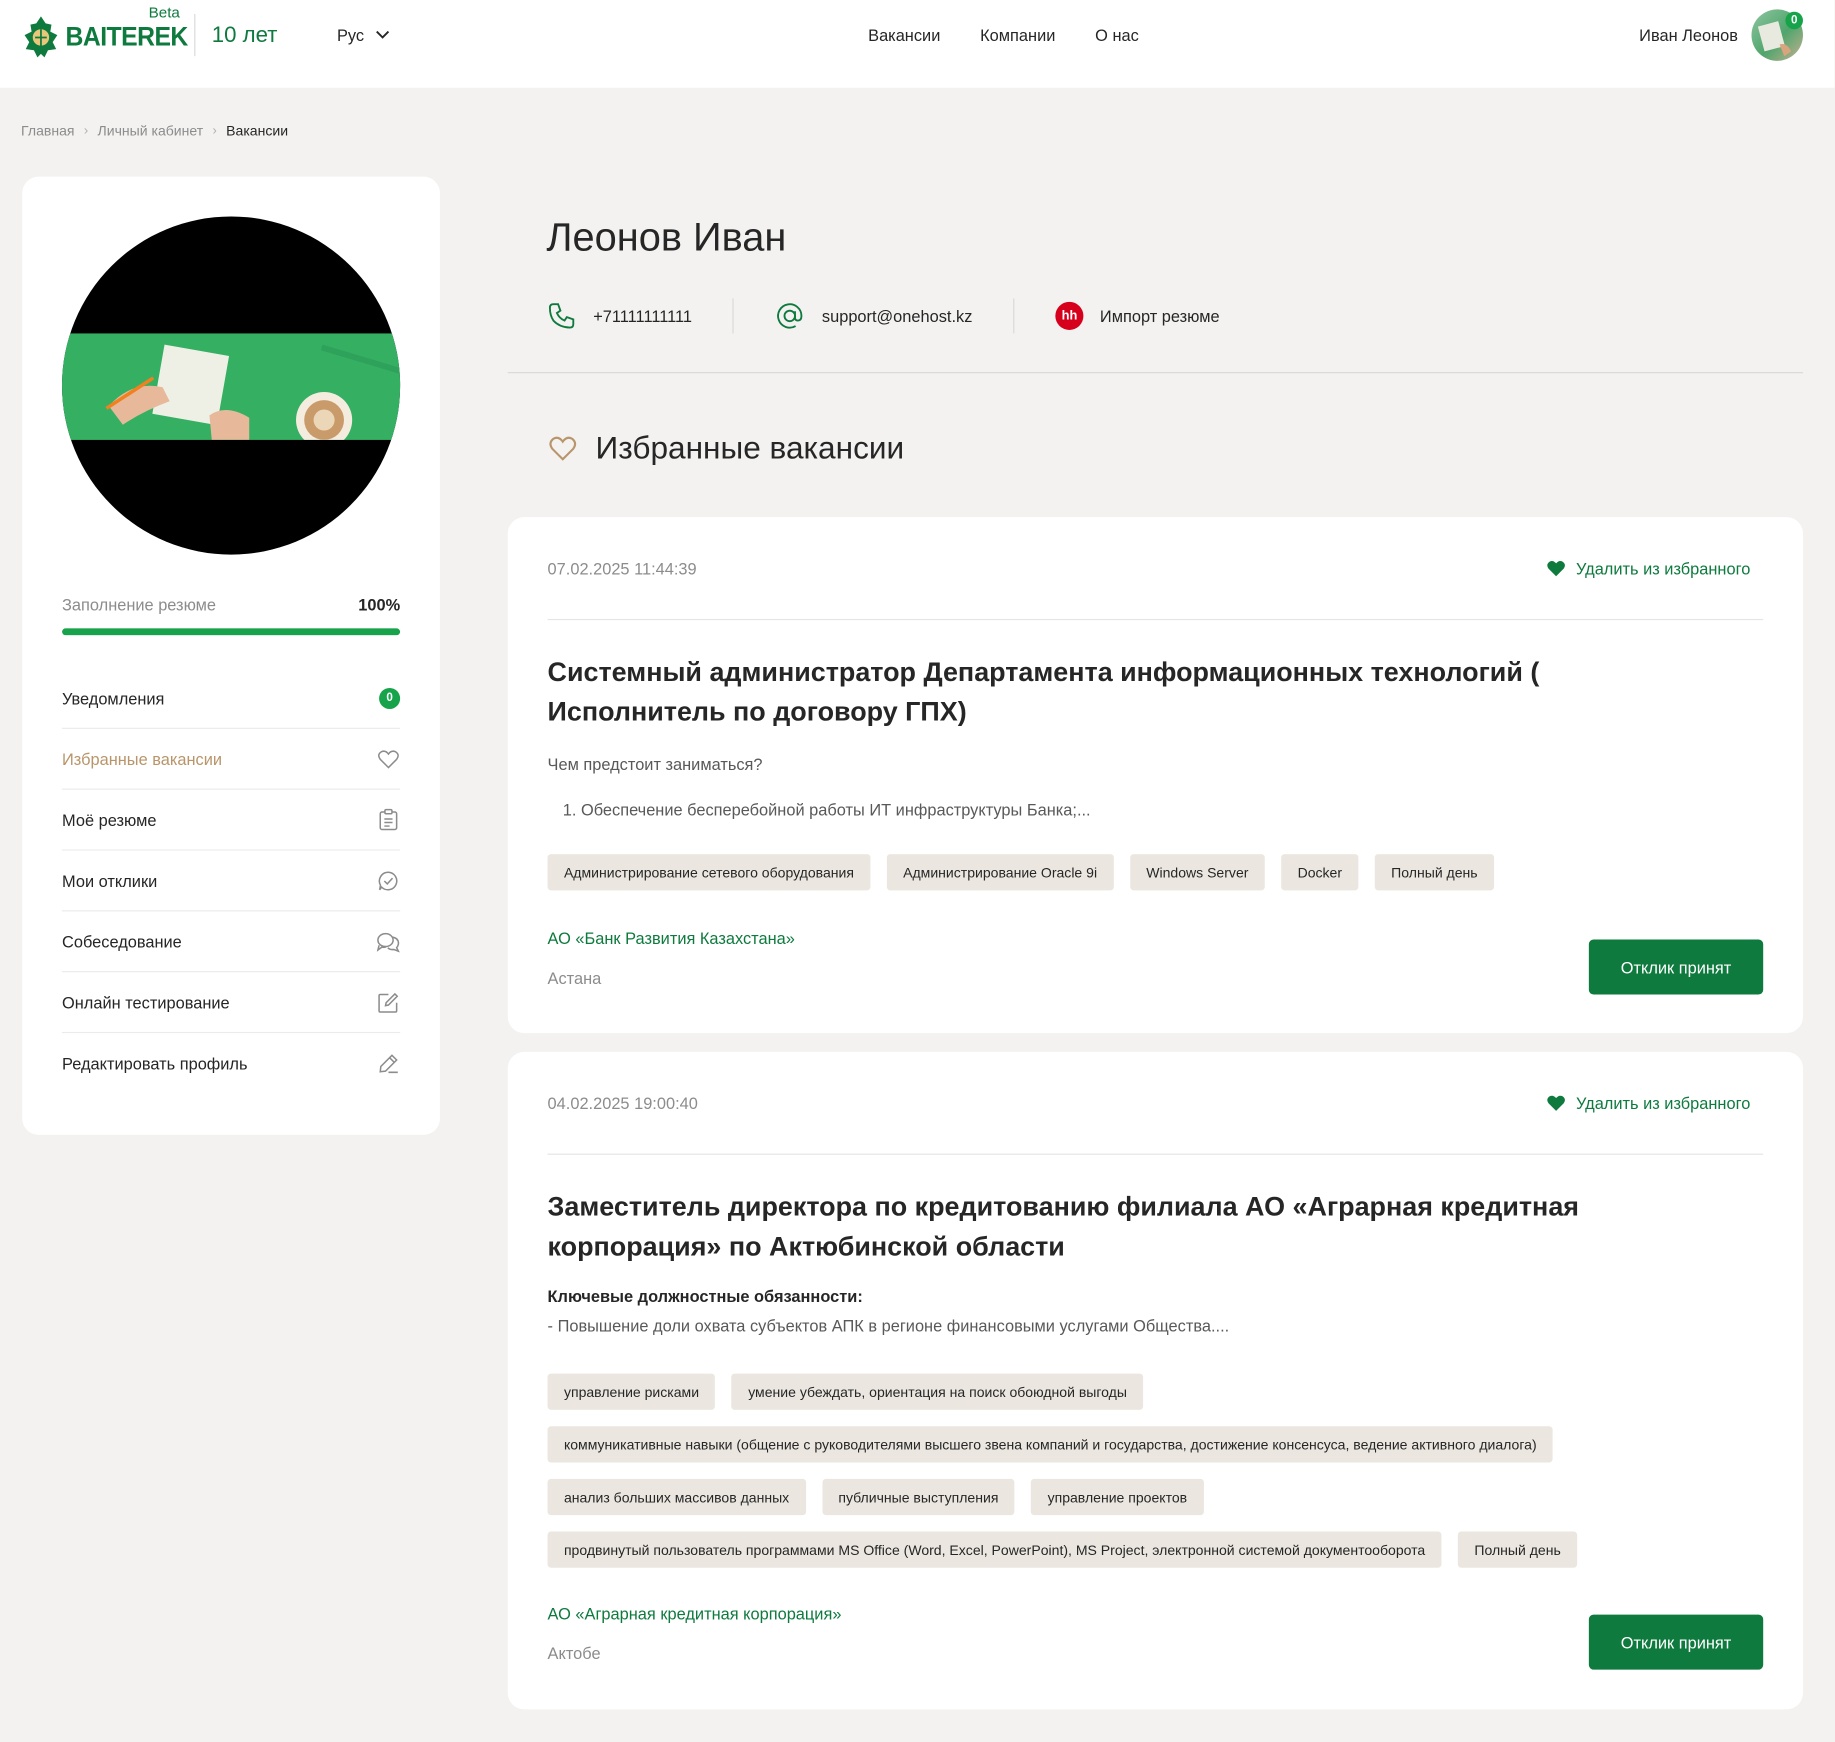  What do you see at coordinates (563, 448) in the screenshot?
I see `heart-outline-icon` at bounding box center [563, 448].